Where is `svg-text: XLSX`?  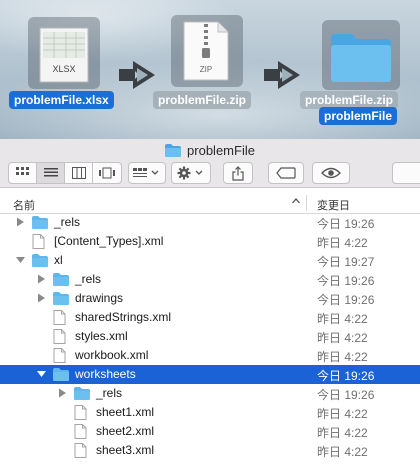
svg-text: XLSX is located at coordinates (63, 69).